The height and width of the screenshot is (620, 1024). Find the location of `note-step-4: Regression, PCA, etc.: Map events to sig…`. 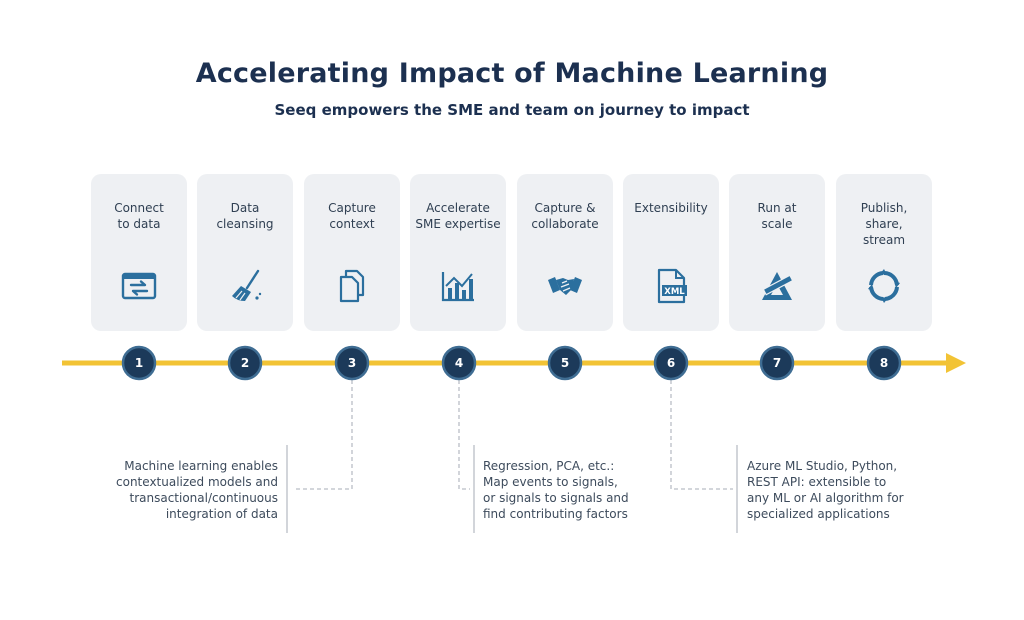

note-step-4: Regression, PCA, etc.: Map events to sig… is located at coordinates (556, 490).